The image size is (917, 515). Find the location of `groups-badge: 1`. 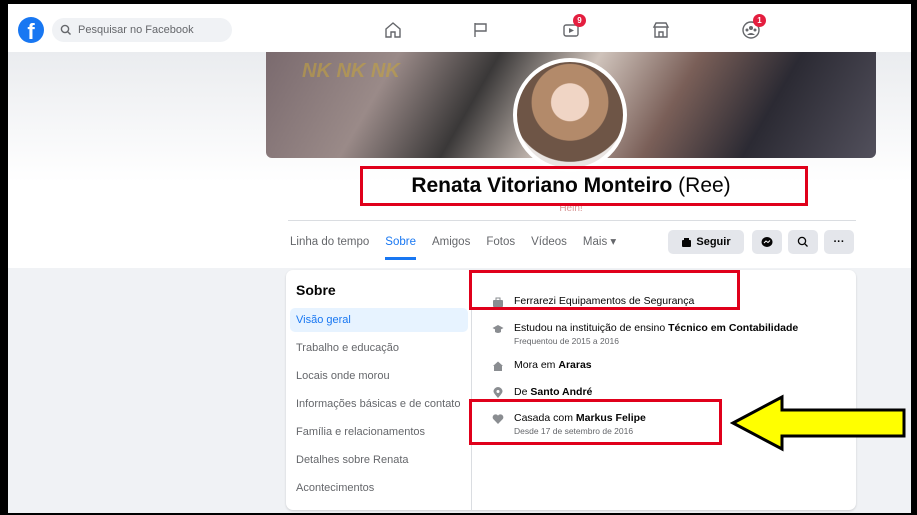

groups-badge: 1 is located at coordinates (759, 20).